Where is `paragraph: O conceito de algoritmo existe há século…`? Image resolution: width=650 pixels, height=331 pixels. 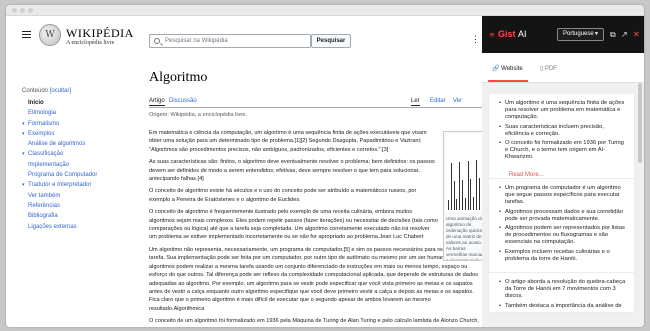 paragraph: O conceito de algoritmo existe há século… is located at coordinates (283, 195).